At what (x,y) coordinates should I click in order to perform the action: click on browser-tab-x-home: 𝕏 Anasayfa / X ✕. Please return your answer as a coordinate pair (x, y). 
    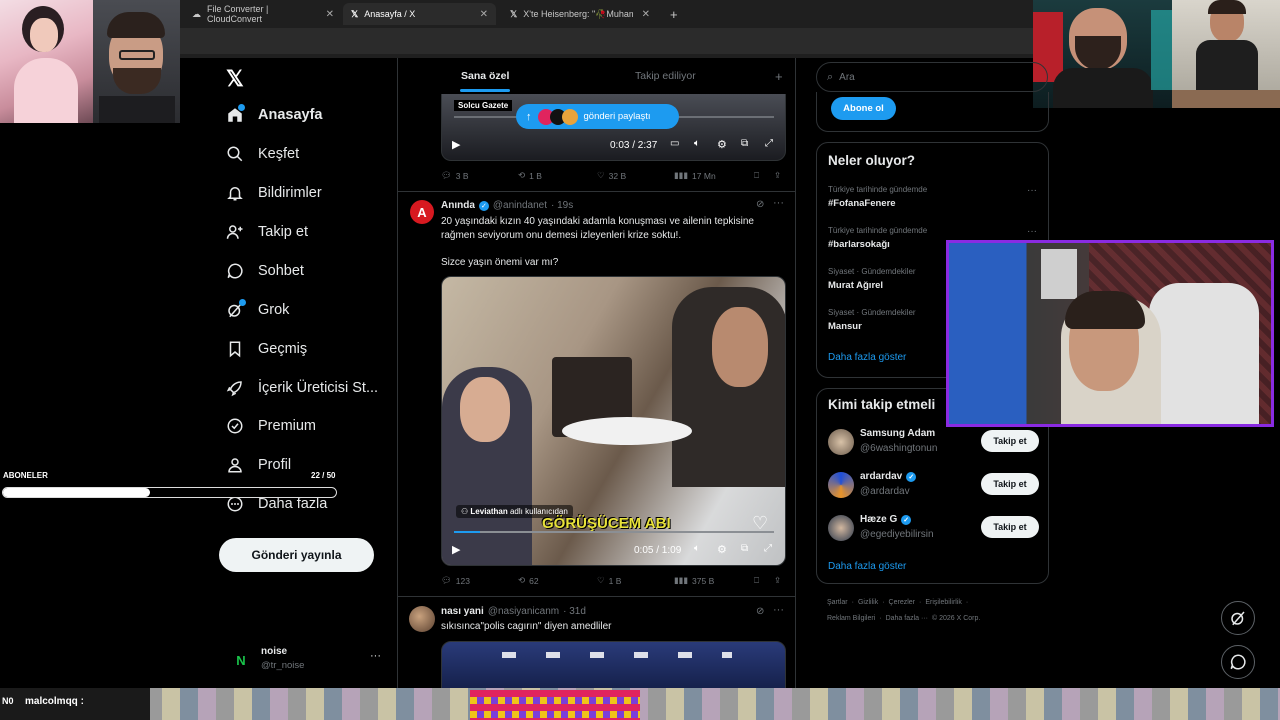
    Looking at the image, I should click on (419, 14).